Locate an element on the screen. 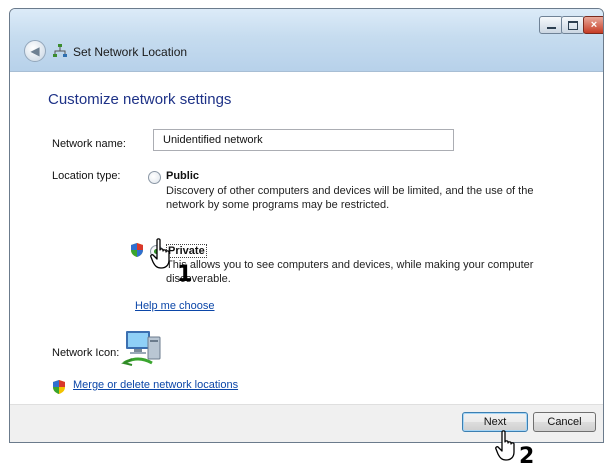  back-button: ◀ is located at coordinates (35, 51).